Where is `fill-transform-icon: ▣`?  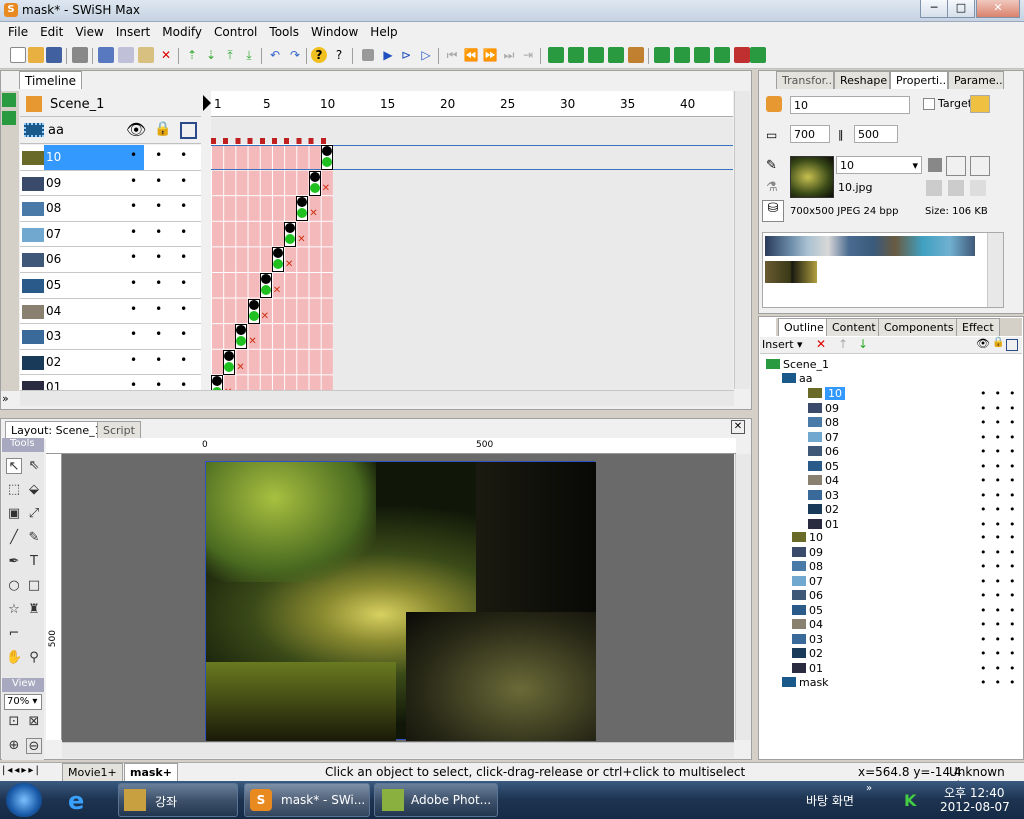
fill-transform-icon: ▣ is located at coordinates (14, 514).